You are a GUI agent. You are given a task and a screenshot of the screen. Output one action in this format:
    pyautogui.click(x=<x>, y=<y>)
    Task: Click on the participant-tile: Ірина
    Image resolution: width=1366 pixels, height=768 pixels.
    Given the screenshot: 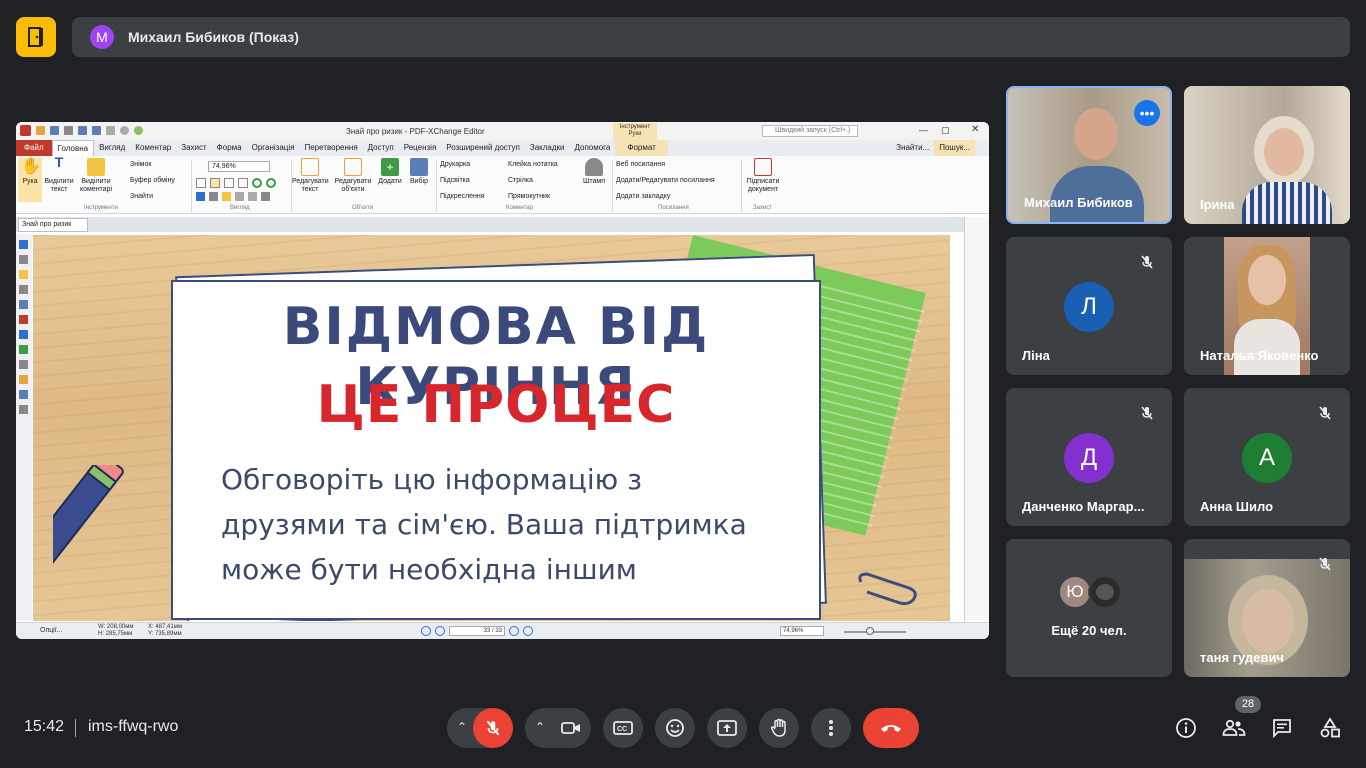 What is the action you would take?
    pyautogui.click(x=1267, y=155)
    